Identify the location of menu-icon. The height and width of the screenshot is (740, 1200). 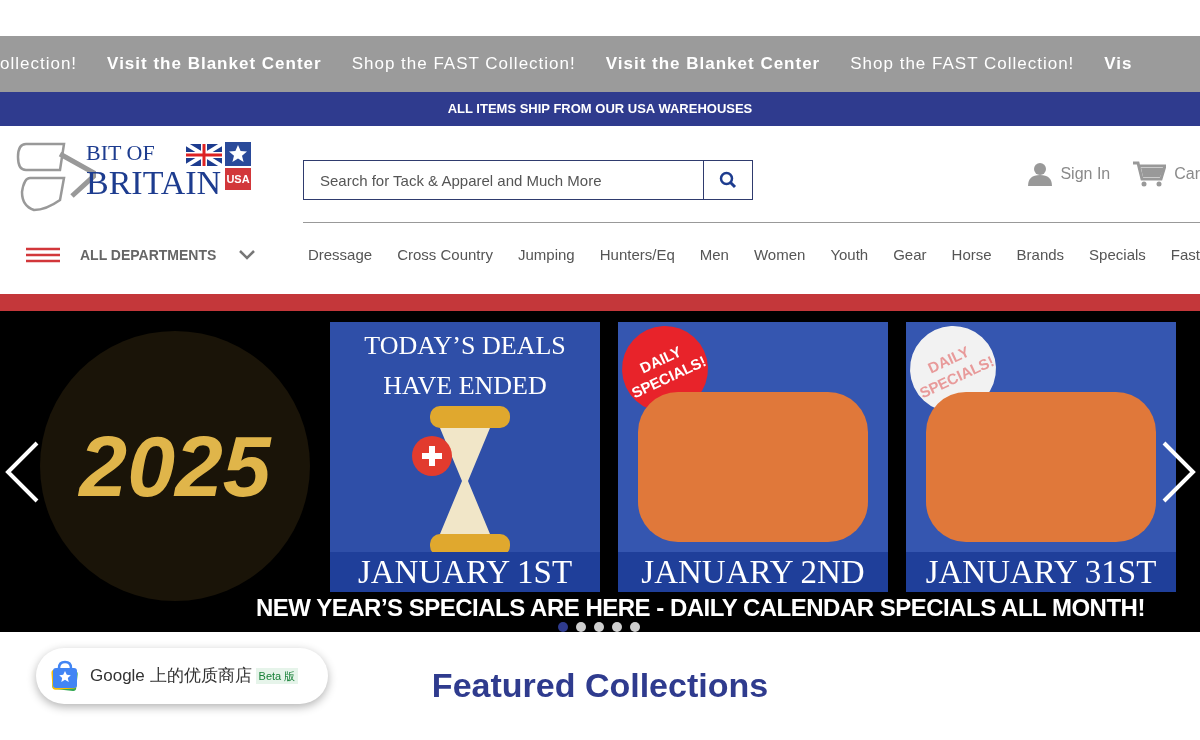
(43, 255).